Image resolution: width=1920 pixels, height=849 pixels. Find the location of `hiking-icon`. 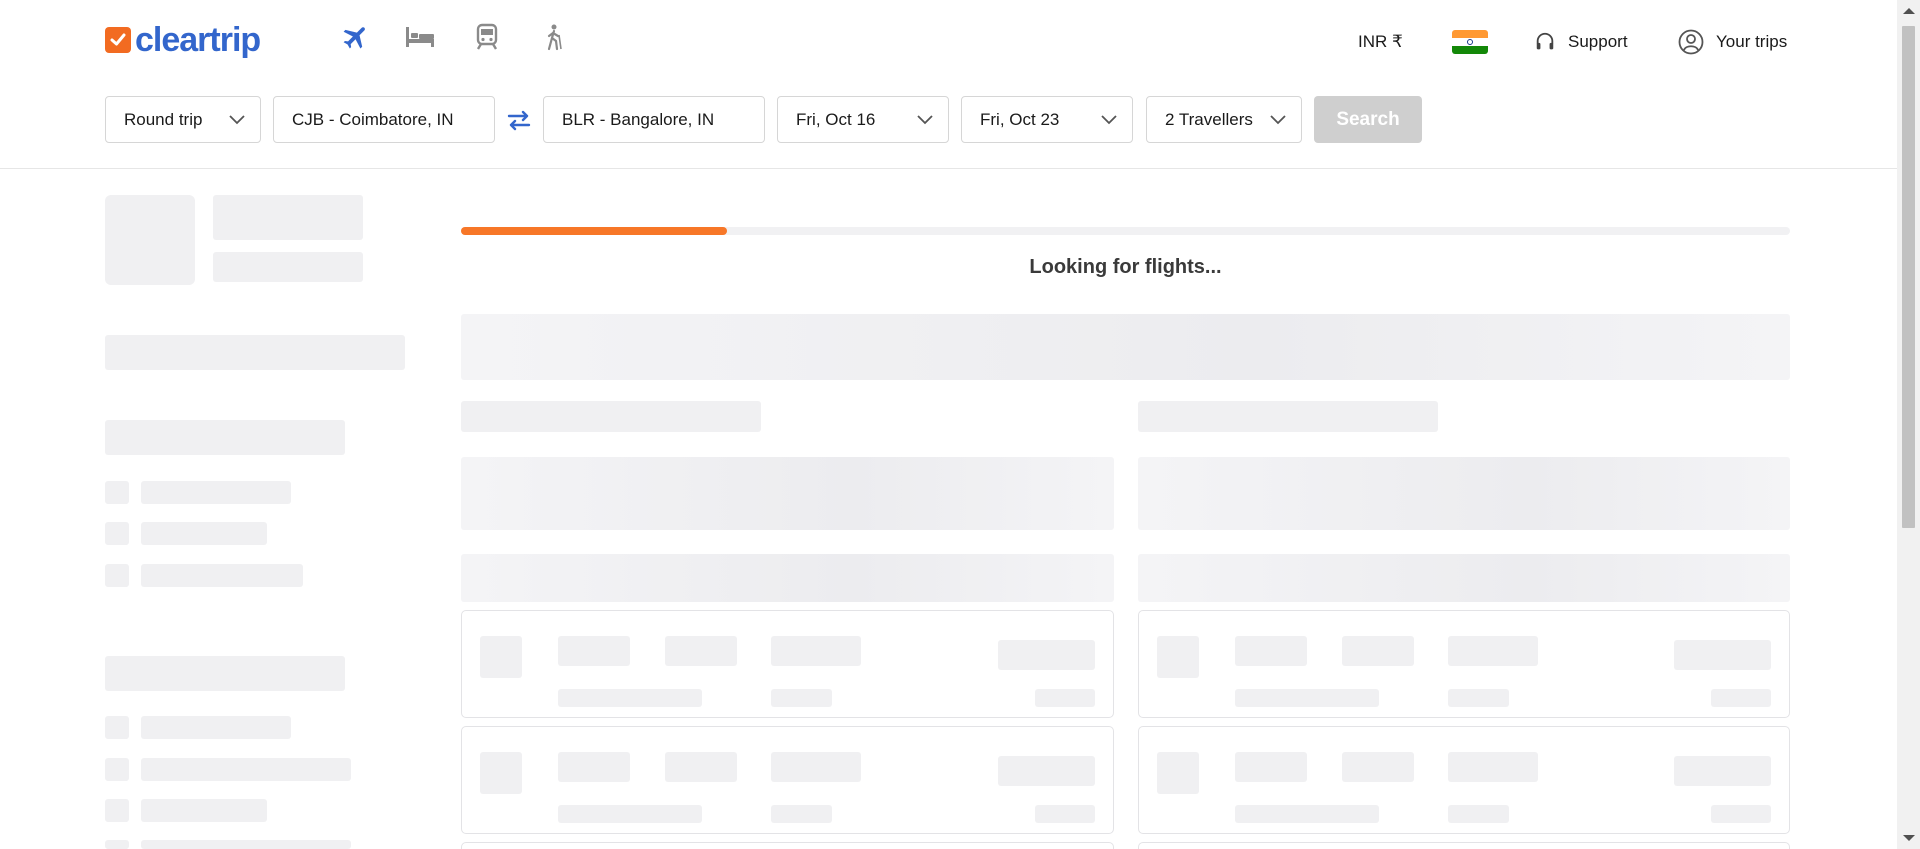

hiking-icon is located at coordinates (554, 39).